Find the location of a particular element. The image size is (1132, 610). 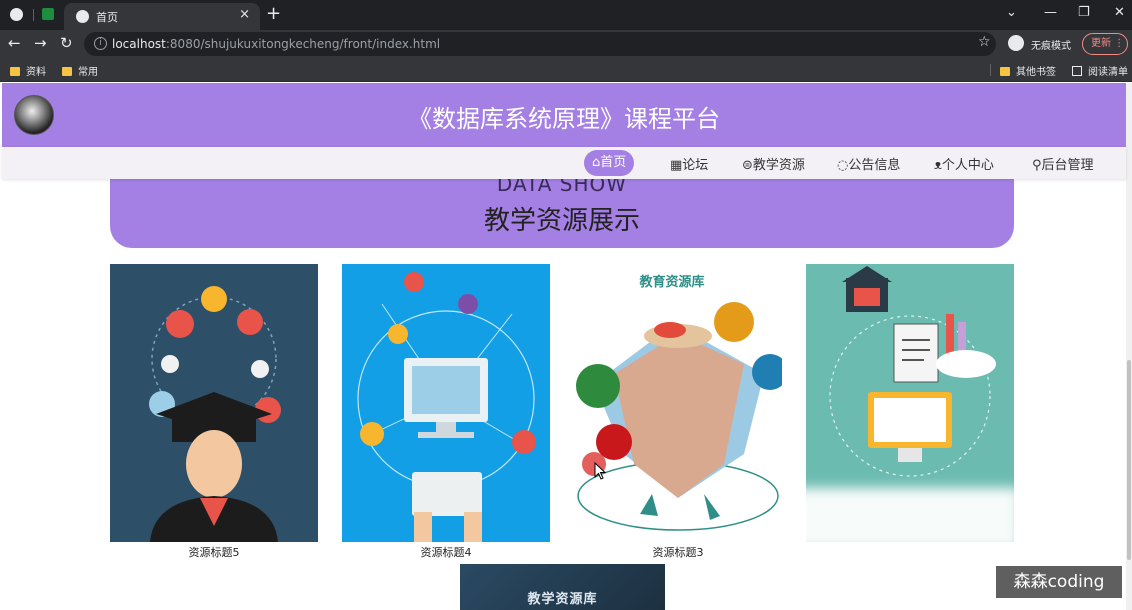

graduate-illustration is located at coordinates (214, 403).